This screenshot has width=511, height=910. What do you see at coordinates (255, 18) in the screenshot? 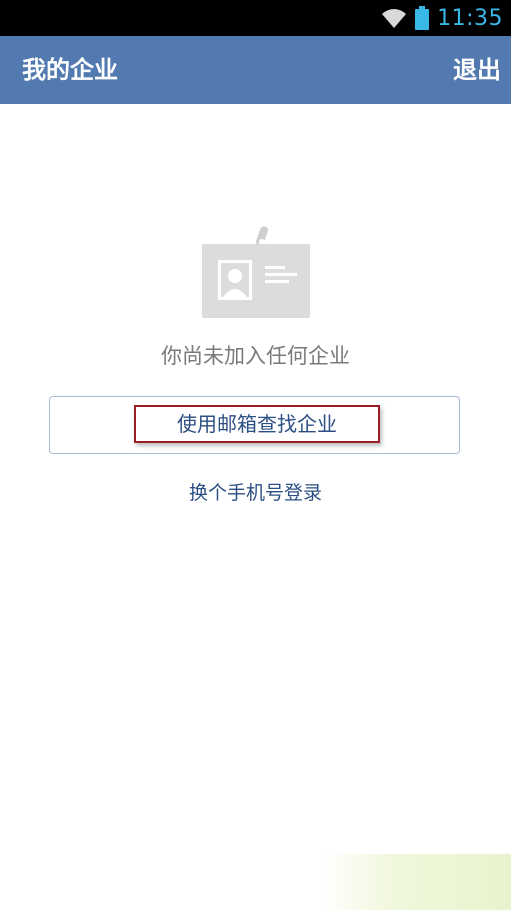
I see `status-bar: 11:35` at bounding box center [255, 18].